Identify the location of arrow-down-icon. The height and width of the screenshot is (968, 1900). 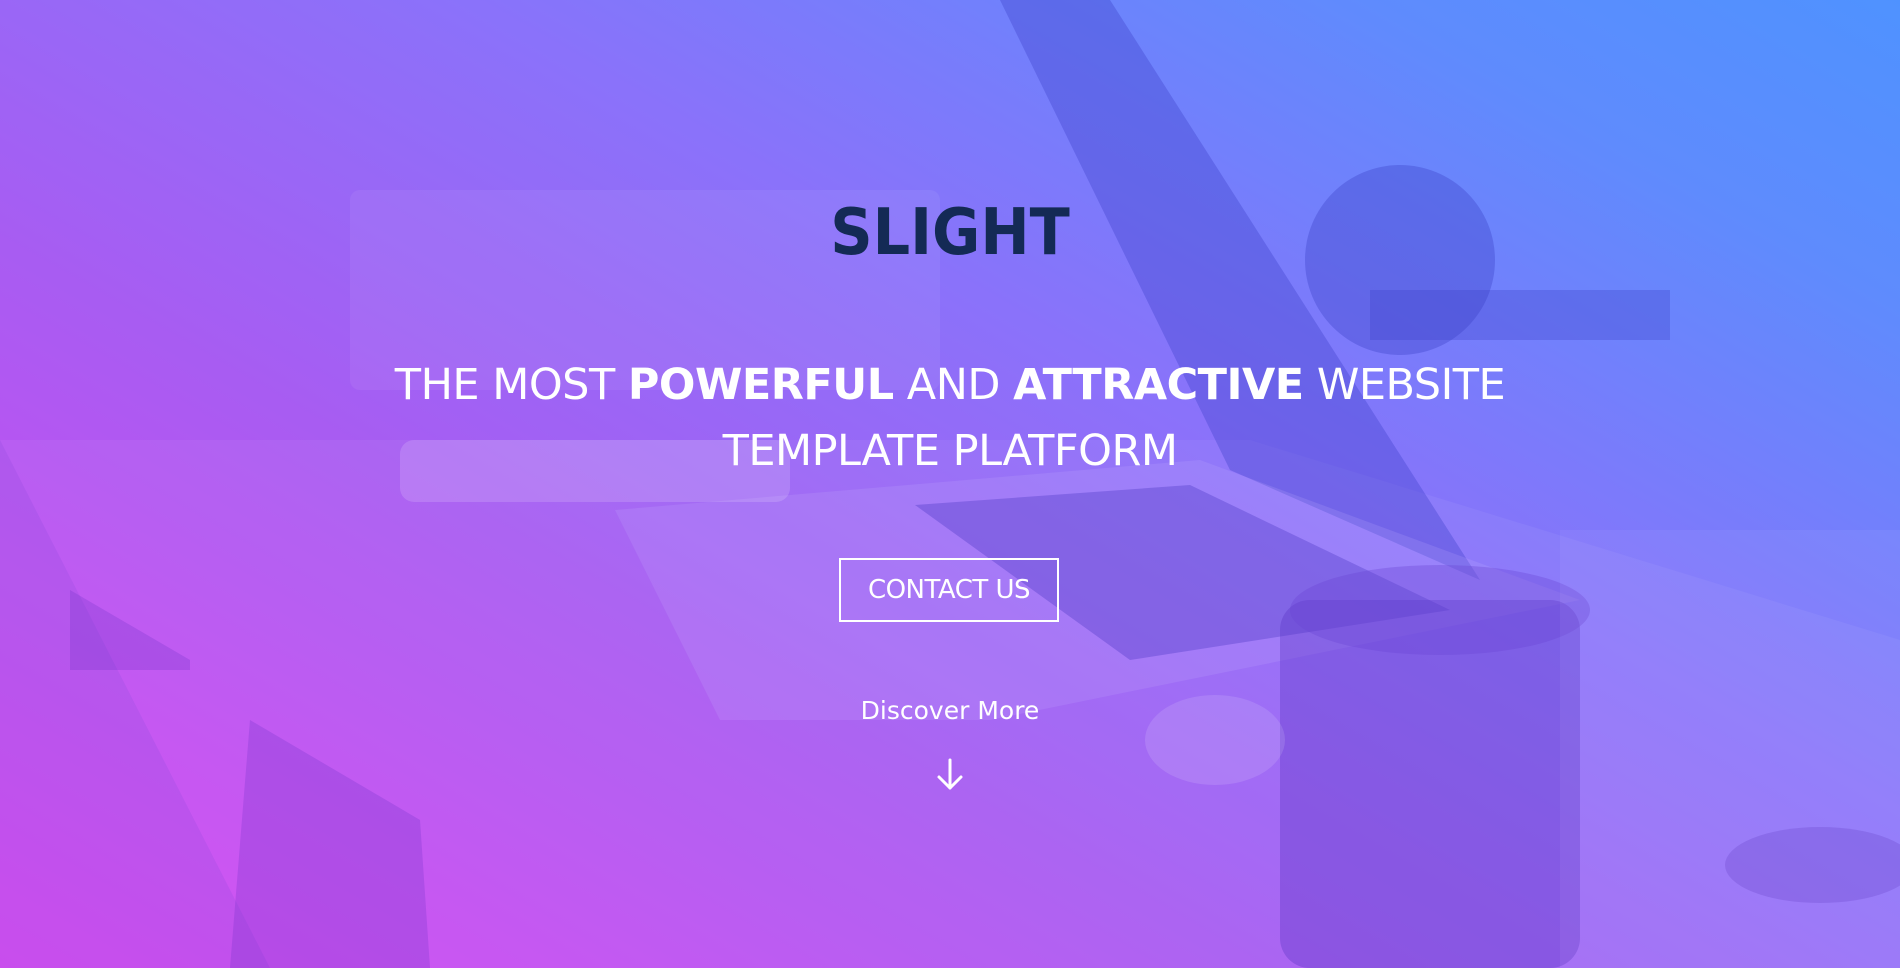
(950, 775).